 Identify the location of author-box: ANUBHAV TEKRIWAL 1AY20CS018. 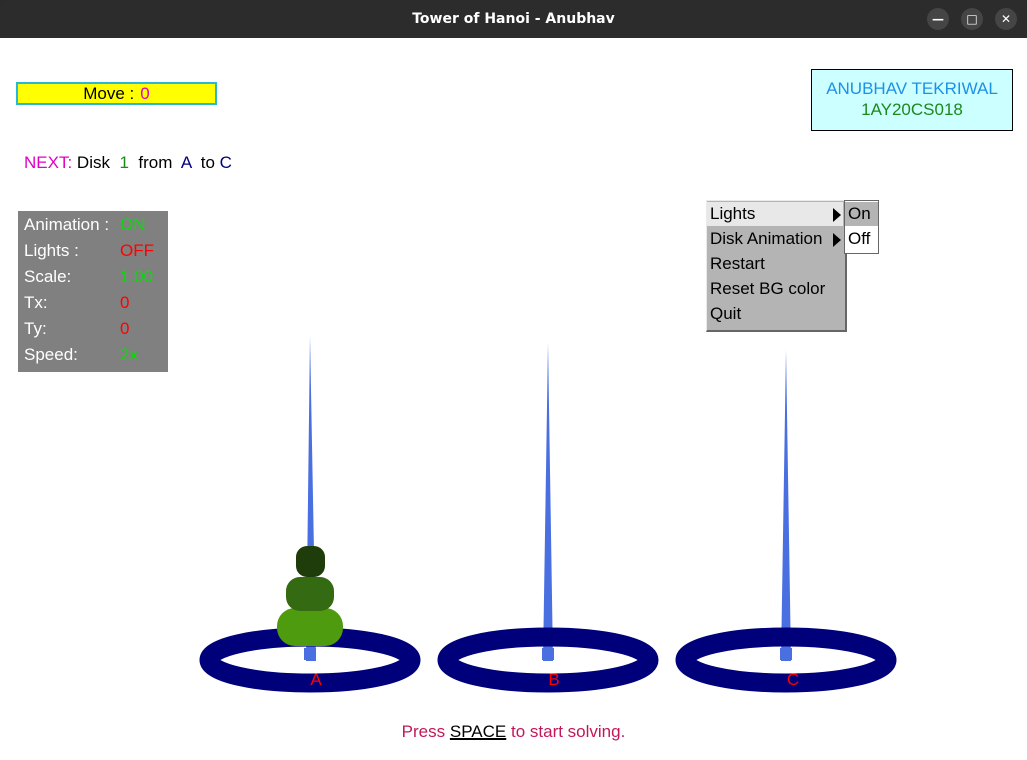
(912, 100).